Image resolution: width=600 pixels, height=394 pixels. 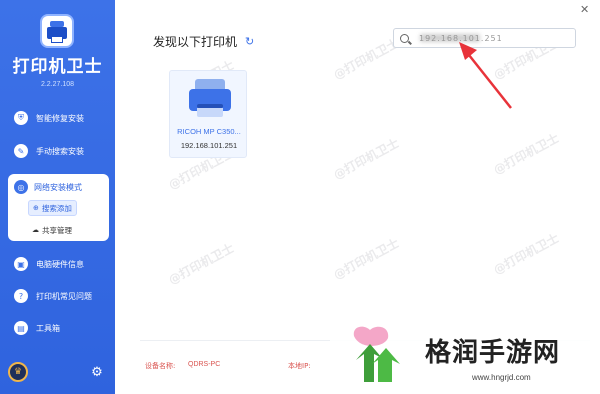 What do you see at coordinates (18, 372) in the screenshot?
I see `avatar: ♛` at bounding box center [18, 372].